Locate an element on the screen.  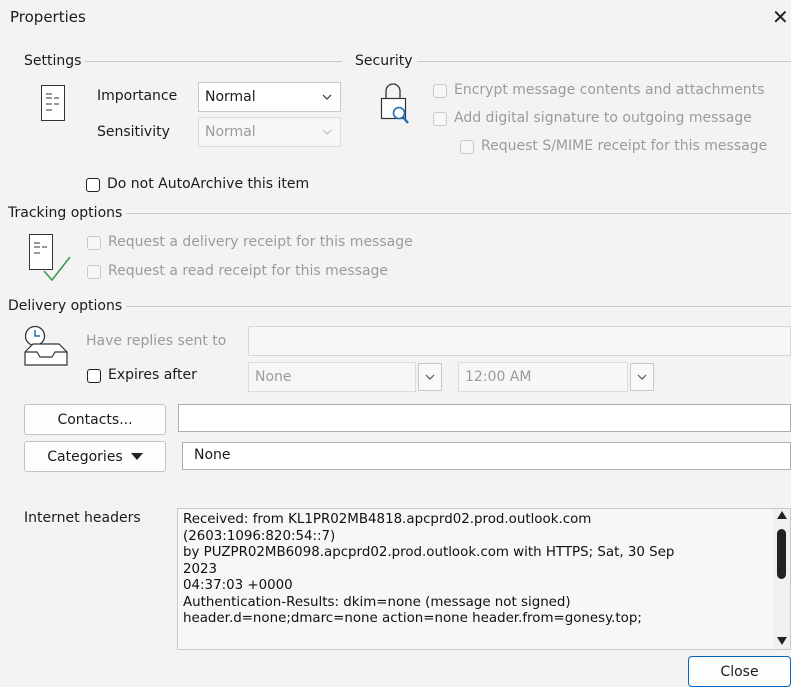
close-icon: ✕ is located at coordinates (781, 17).